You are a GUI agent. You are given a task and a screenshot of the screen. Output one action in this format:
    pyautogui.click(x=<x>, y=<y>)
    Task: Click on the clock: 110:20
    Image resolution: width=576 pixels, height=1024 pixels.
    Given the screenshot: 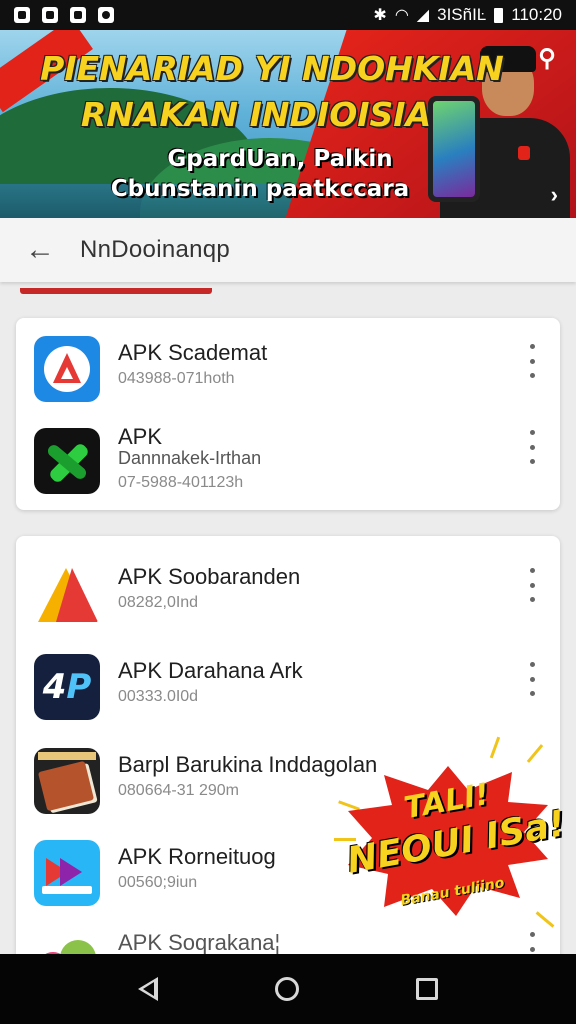 What is the action you would take?
    pyautogui.click(x=536, y=14)
    